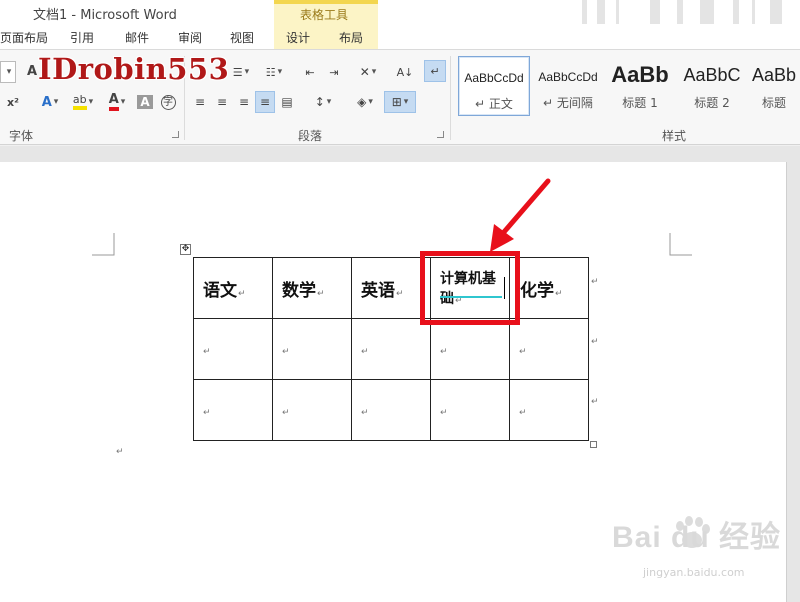 This screenshot has width=800, height=602. I want to click on tab-table-layout: 布局, so click(351, 37).